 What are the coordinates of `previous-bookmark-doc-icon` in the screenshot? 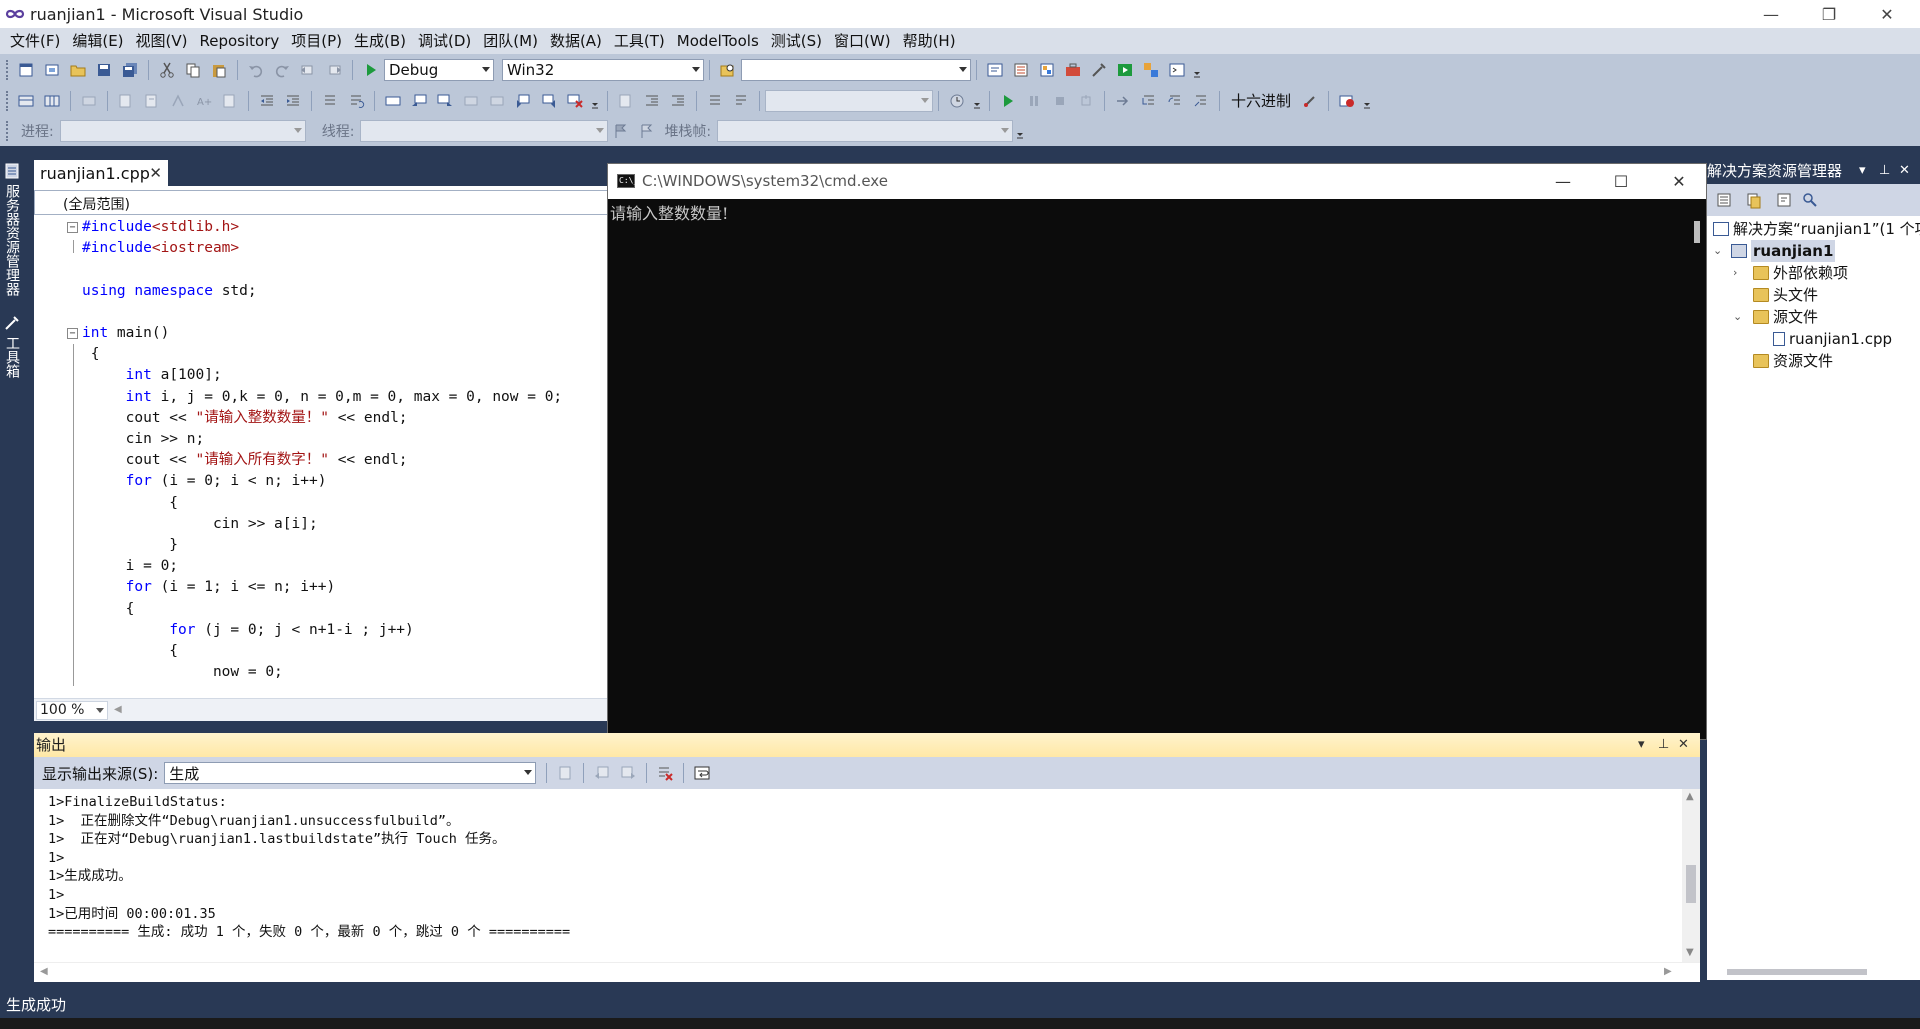 It's located at (523, 101).